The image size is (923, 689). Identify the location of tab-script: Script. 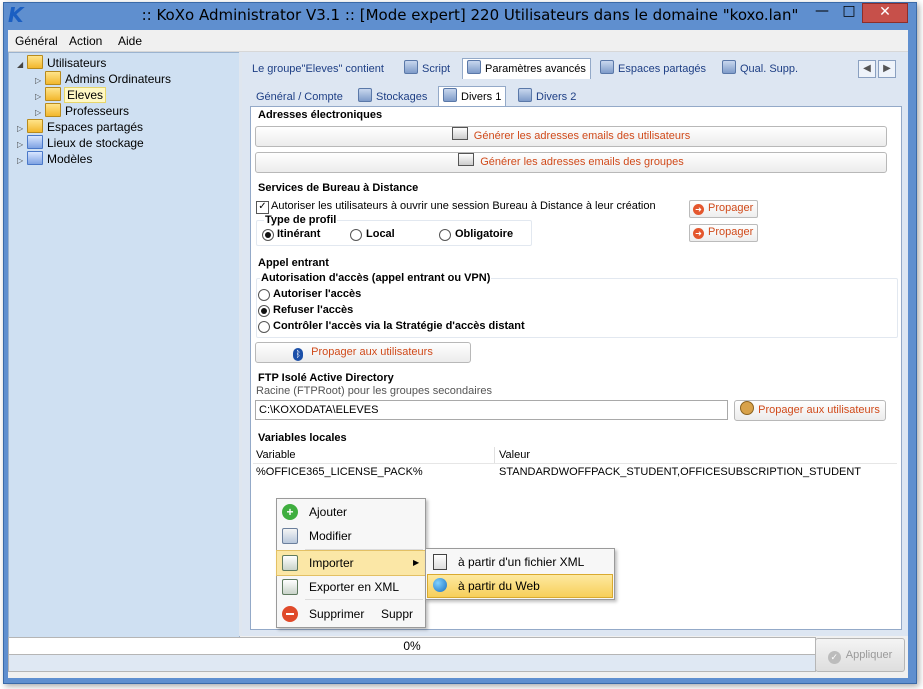
(427, 69).